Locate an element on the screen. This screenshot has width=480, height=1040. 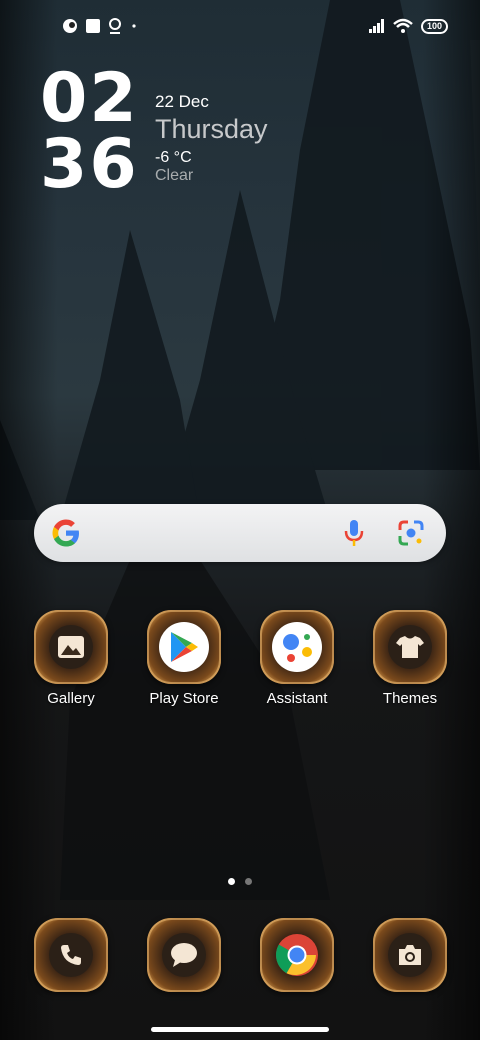
chrome-icon-inner is located at coordinates (297, 955).